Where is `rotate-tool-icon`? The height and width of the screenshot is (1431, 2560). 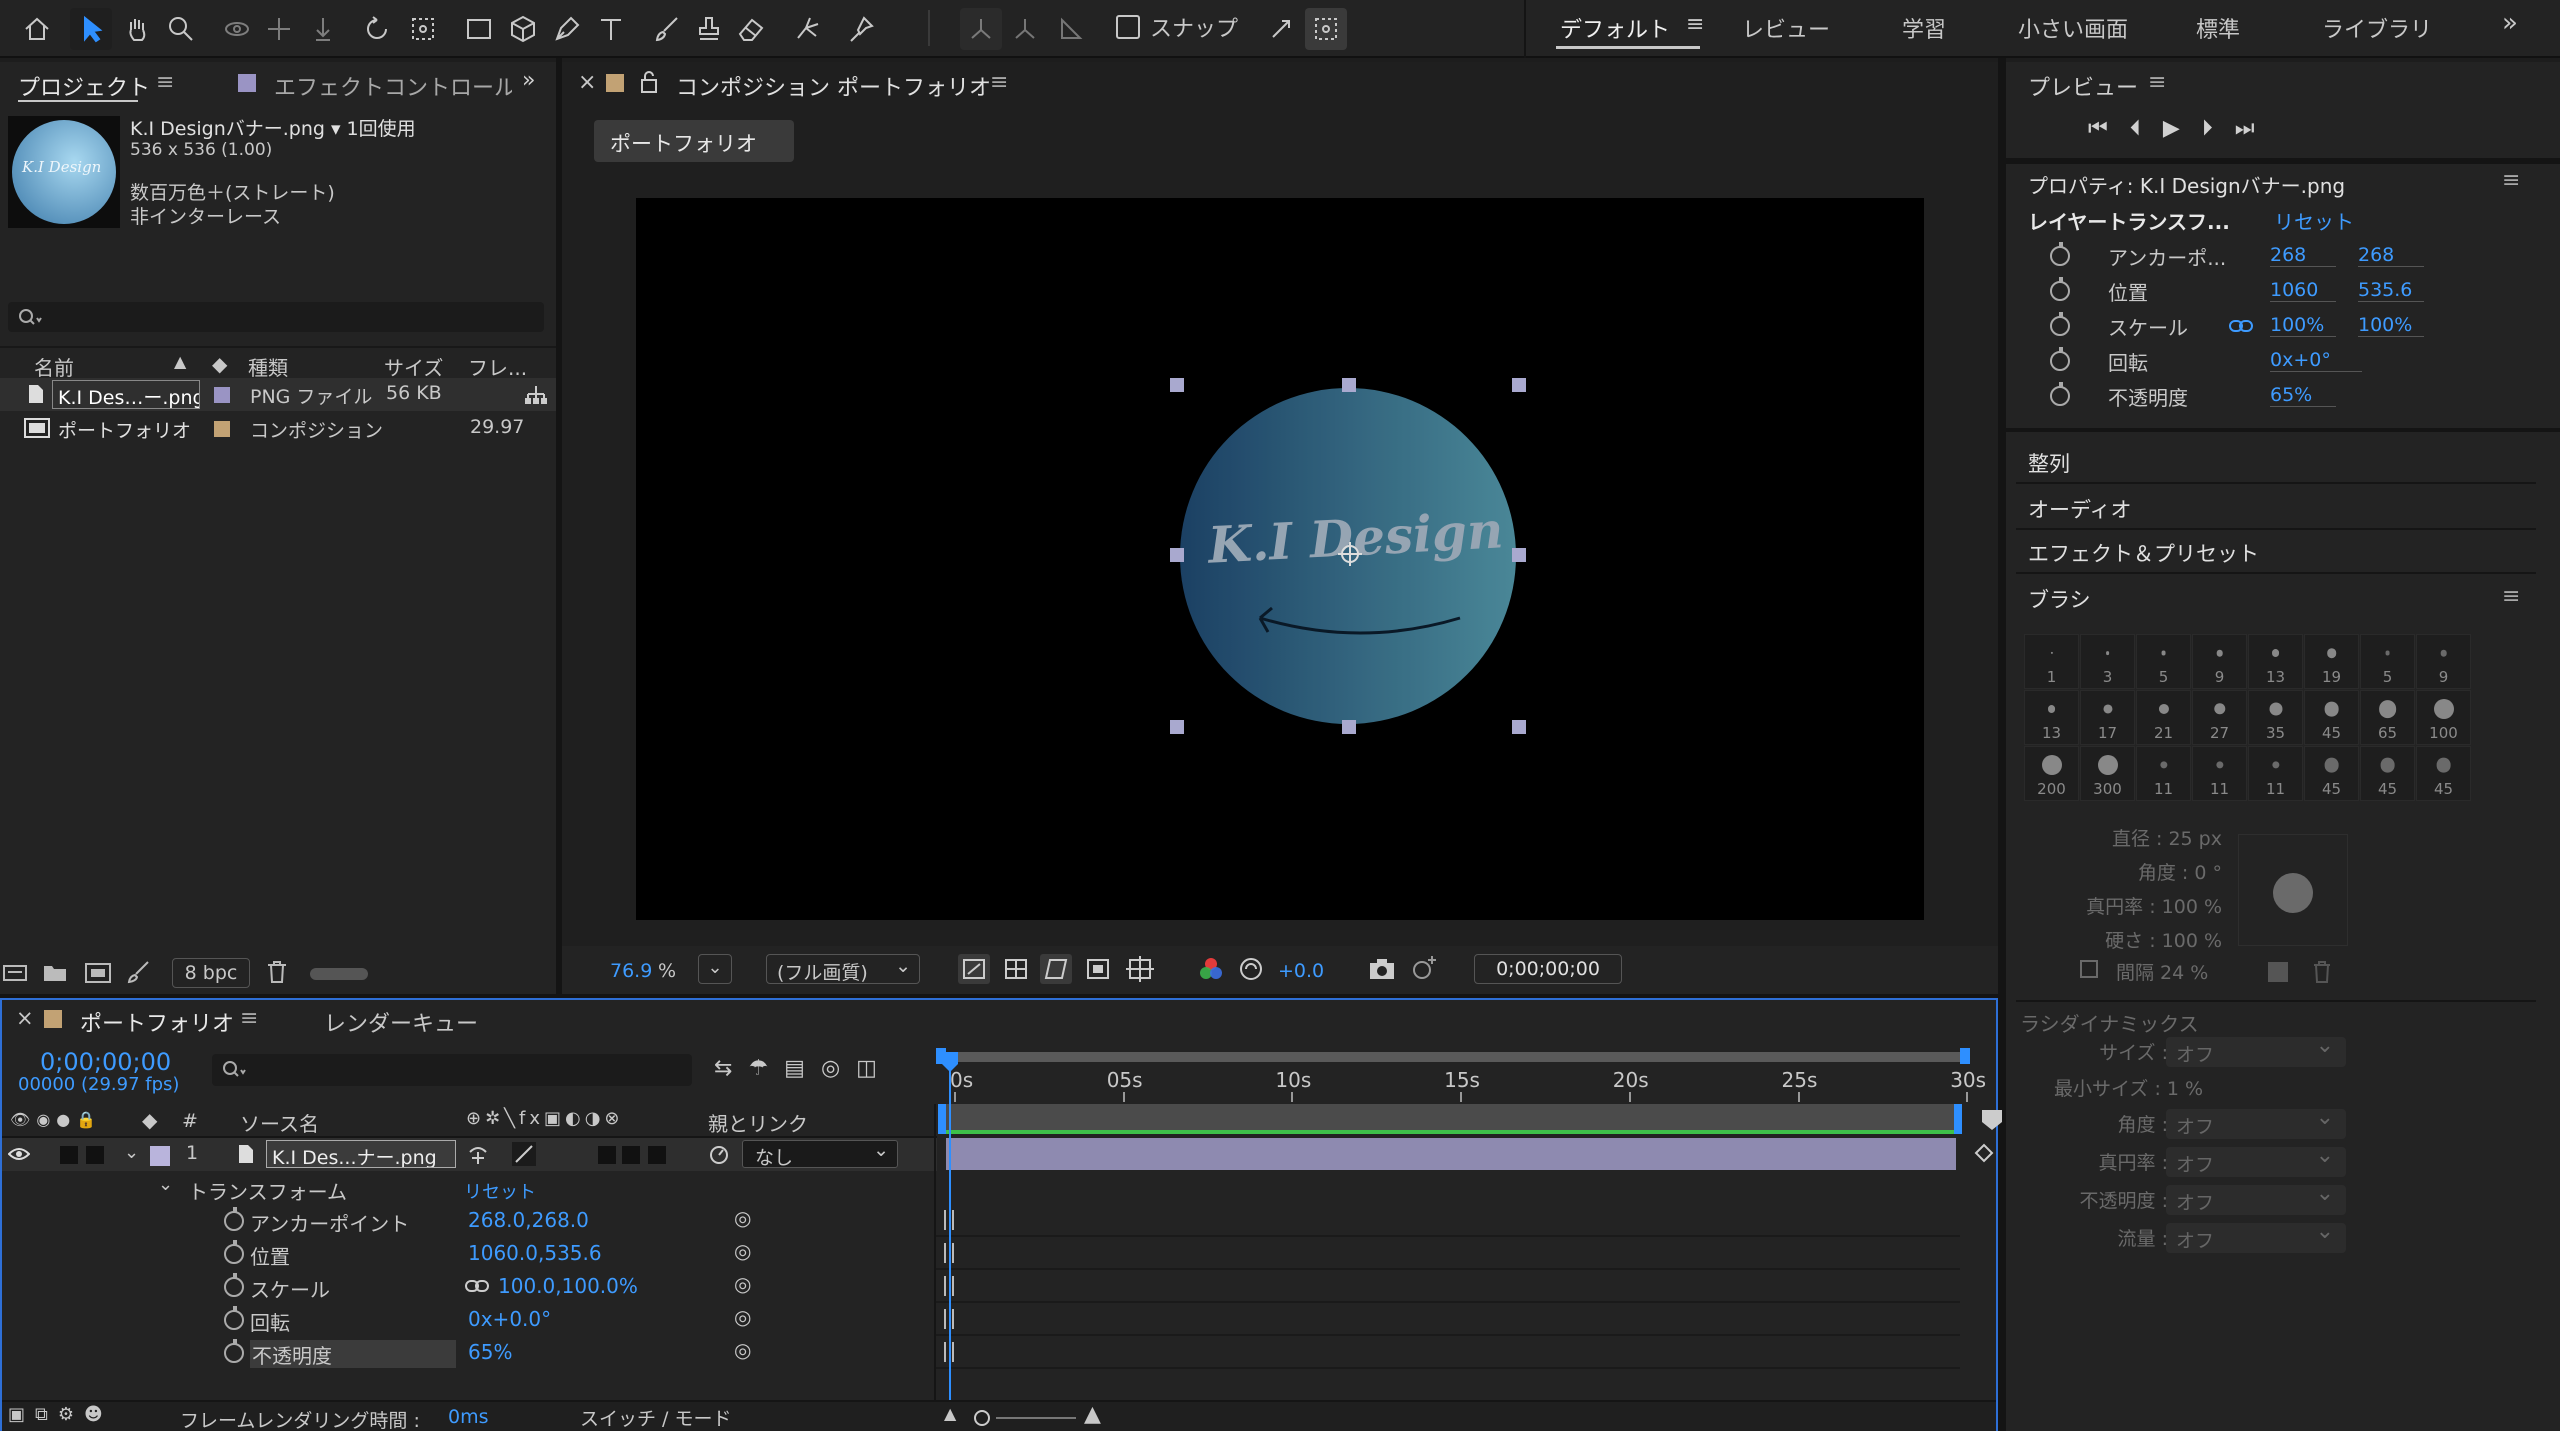
rotate-tool-icon is located at coordinates (377, 29).